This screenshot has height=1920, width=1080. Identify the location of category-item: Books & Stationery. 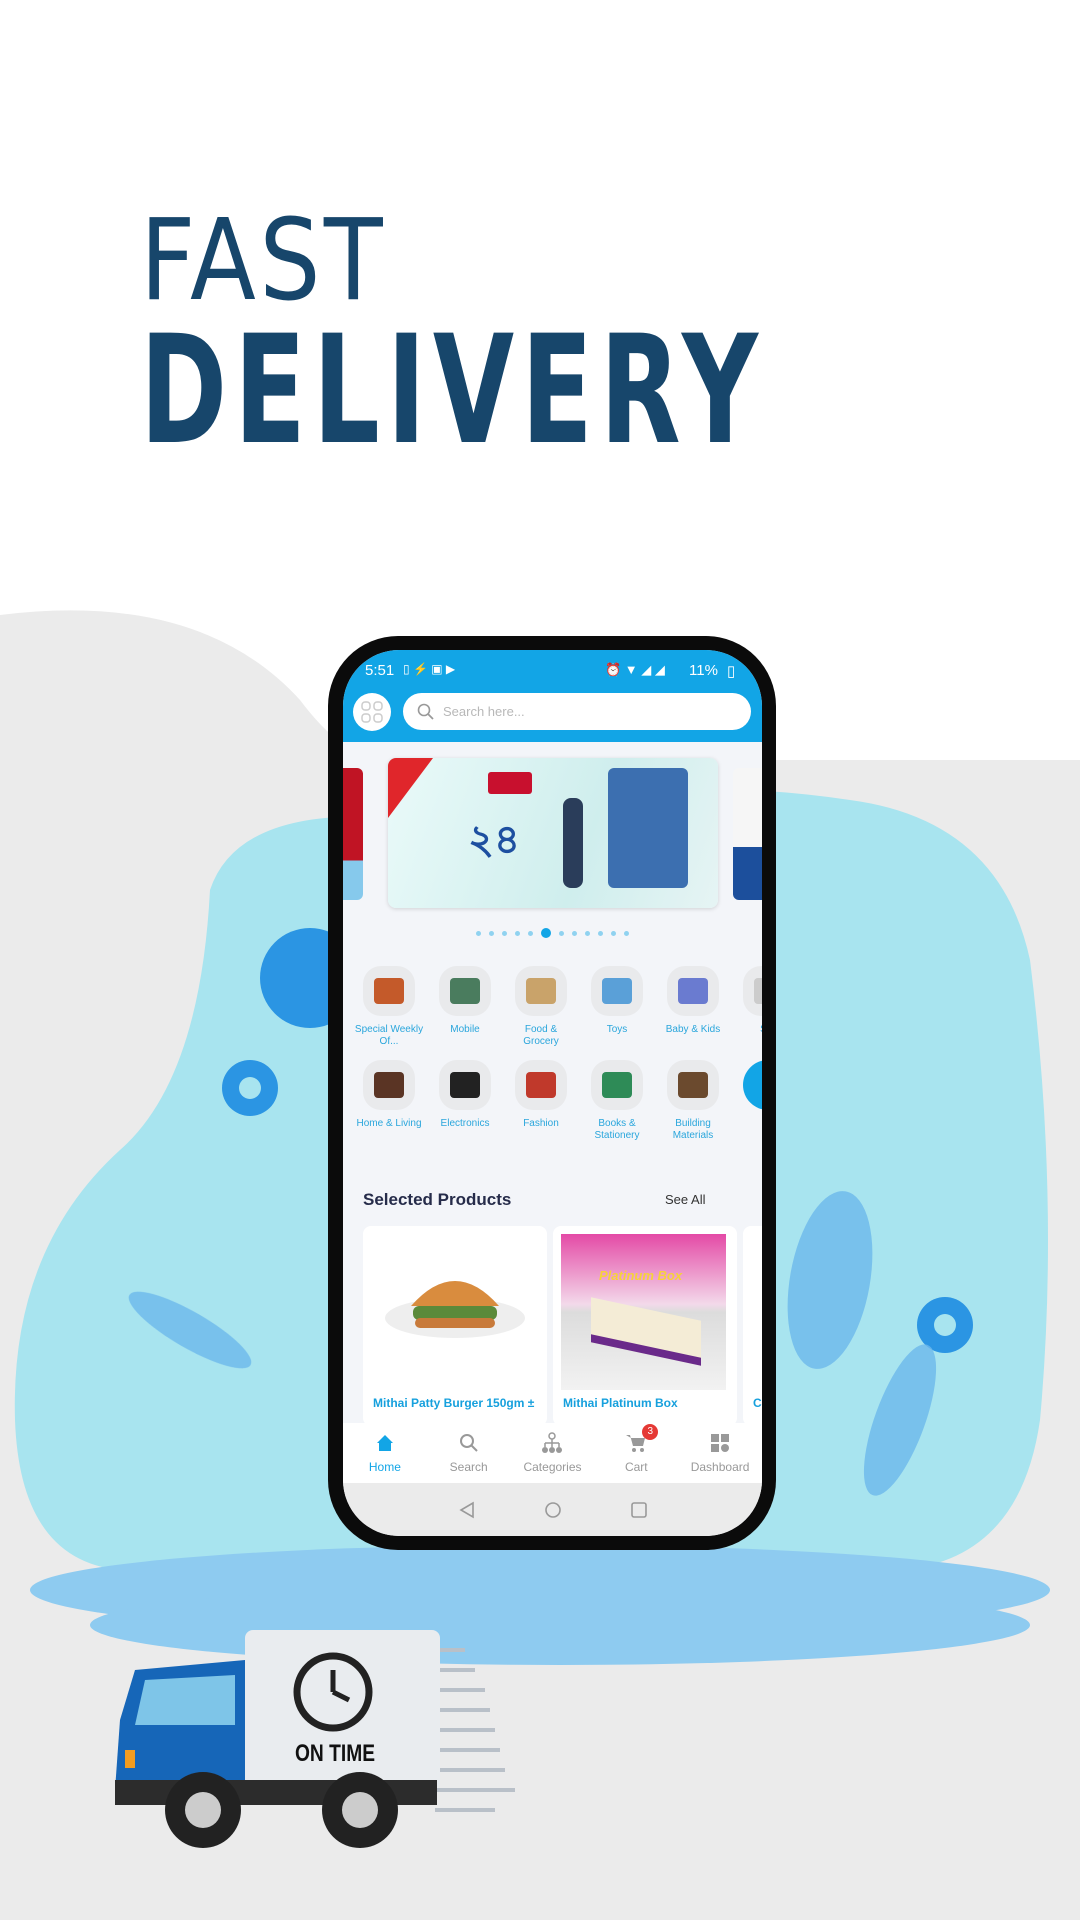
(617, 1101).